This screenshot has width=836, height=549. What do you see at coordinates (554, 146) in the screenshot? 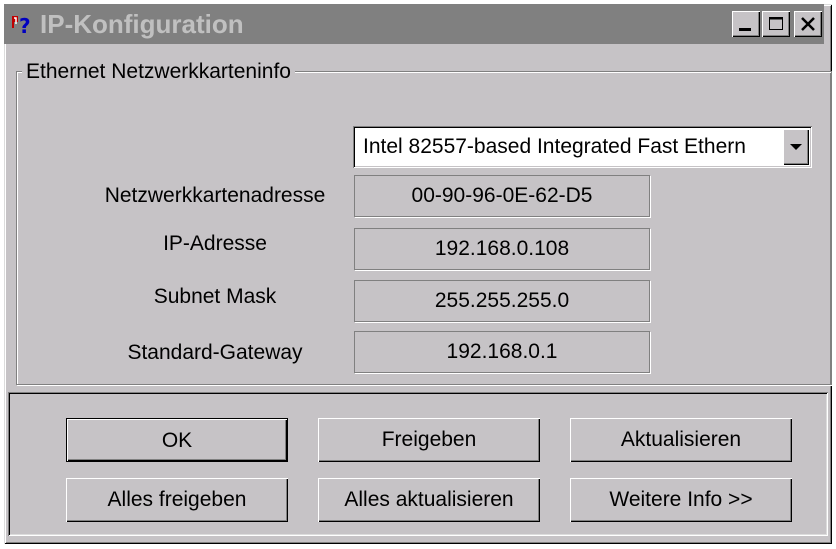
I see `adapter-select-value: Intel 82557-based Integrated Fast Ethern` at bounding box center [554, 146].